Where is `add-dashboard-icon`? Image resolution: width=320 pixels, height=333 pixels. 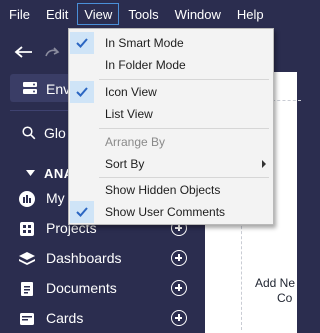
add-dashboard-icon is located at coordinates (179, 258).